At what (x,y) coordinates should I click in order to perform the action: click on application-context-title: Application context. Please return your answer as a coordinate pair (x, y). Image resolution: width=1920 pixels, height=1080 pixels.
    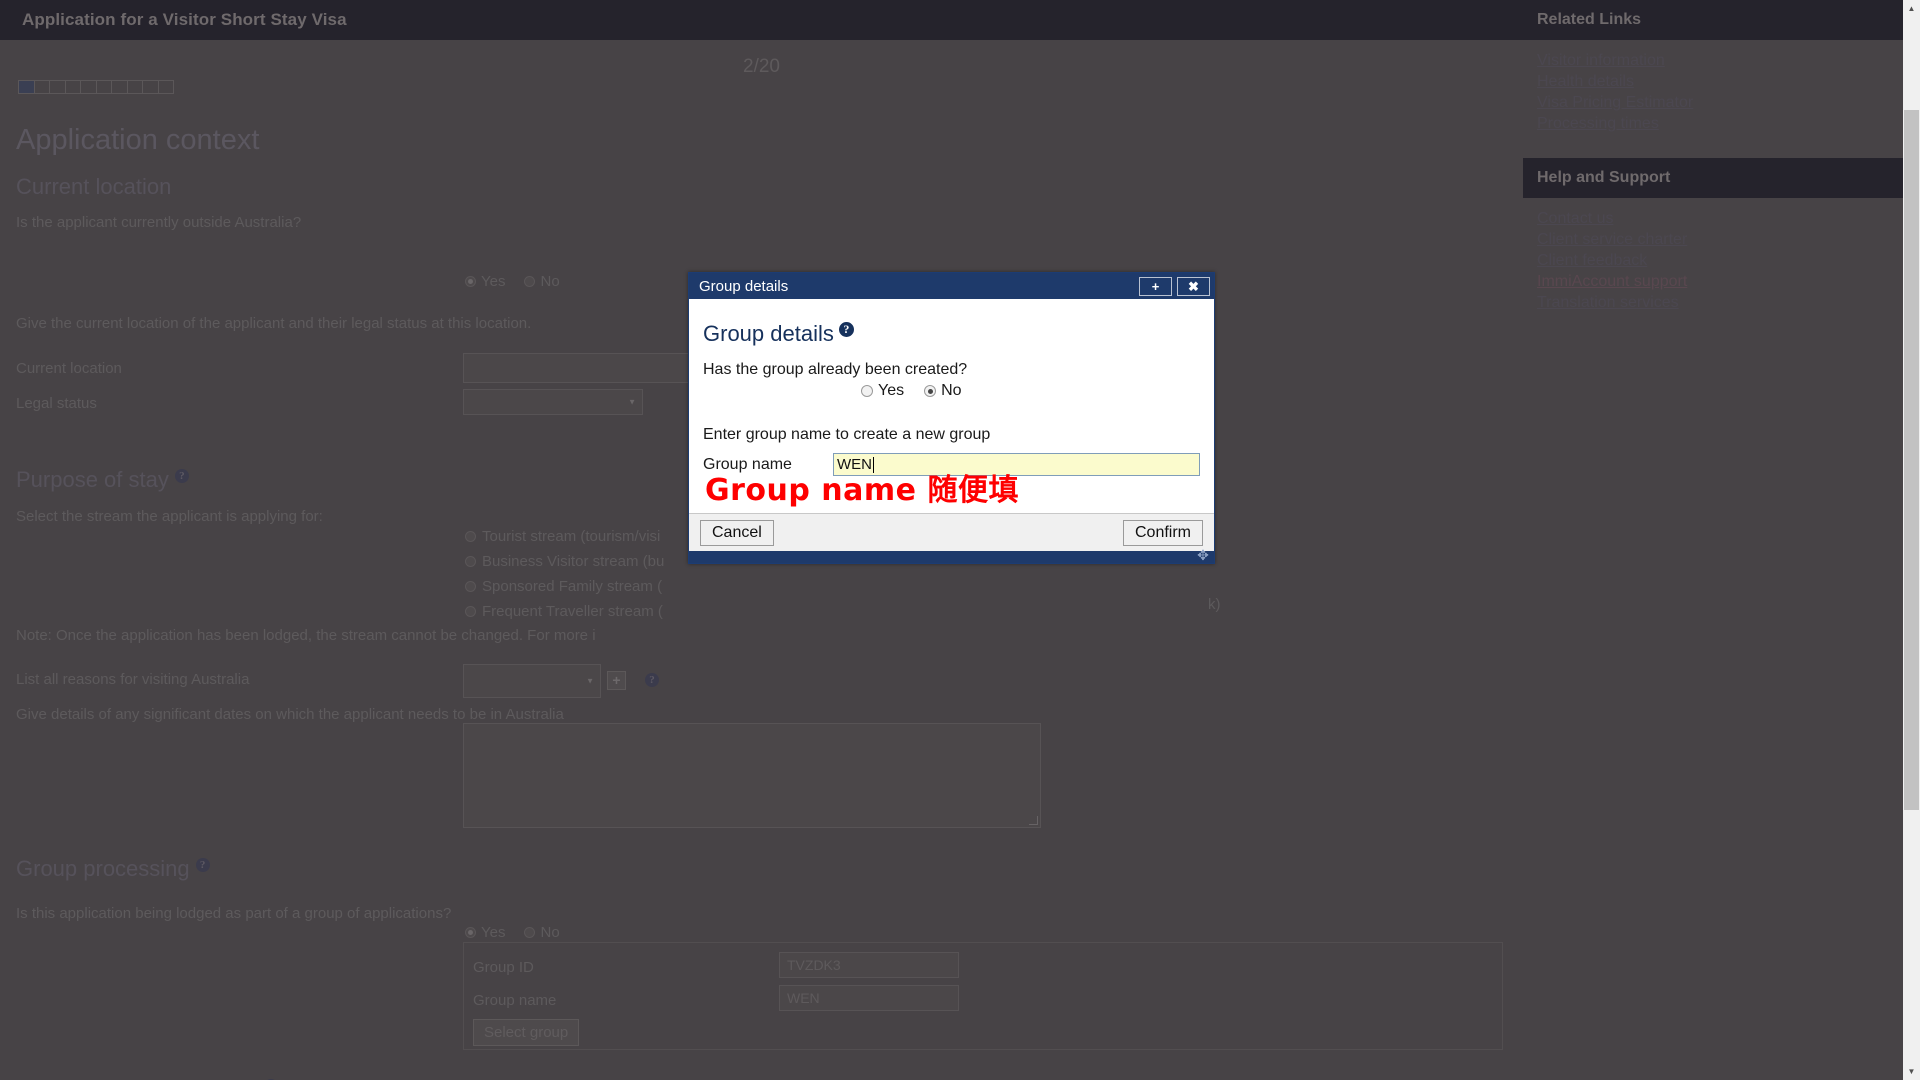
    Looking at the image, I should click on (138, 140).